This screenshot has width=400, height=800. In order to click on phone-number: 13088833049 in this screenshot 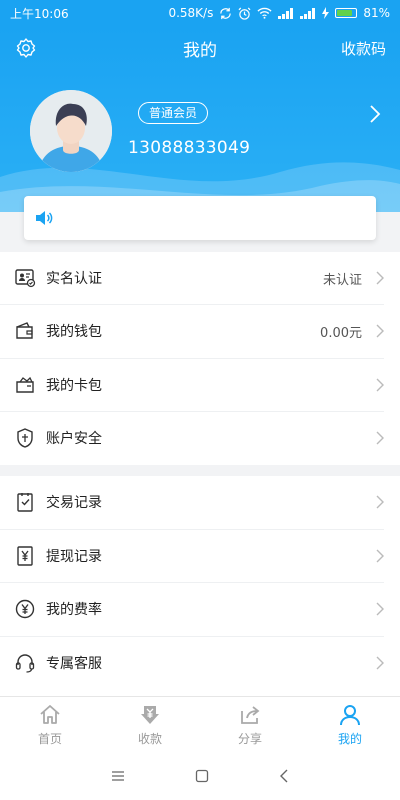, I will do `click(189, 148)`.